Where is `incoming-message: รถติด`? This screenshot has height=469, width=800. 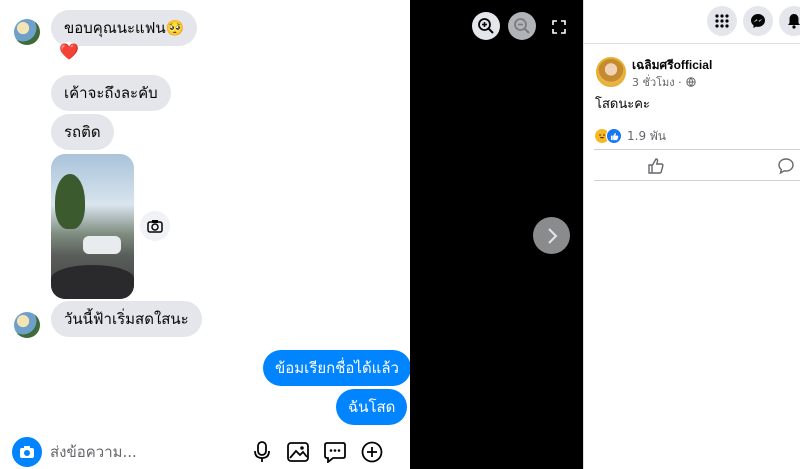 incoming-message: รถติด is located at coordinates (82, 132).